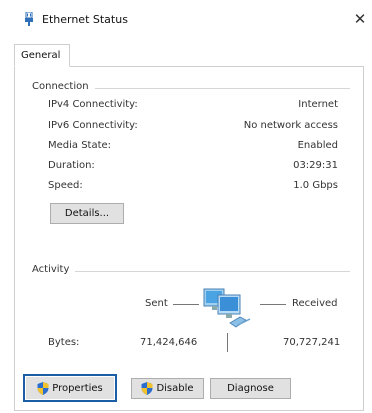 This screenshot has height=413, width=372. What do you see at coordinates (63, 86) in the screenshot?
I see `connection-group-title: Connection` at bounding box center [63, 86].